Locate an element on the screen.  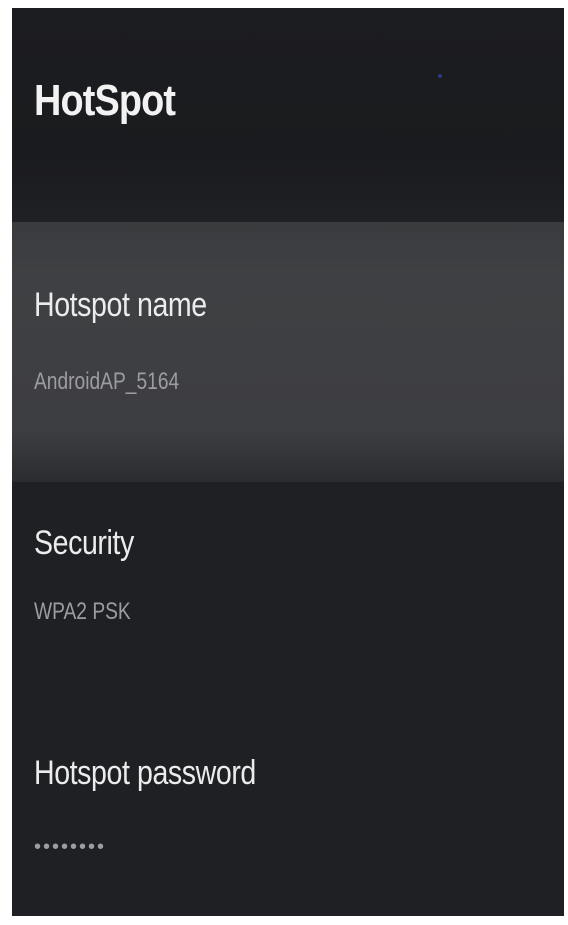
hotspot-name-value: AndroidAP_5164 is located at coordinates (107, 381).